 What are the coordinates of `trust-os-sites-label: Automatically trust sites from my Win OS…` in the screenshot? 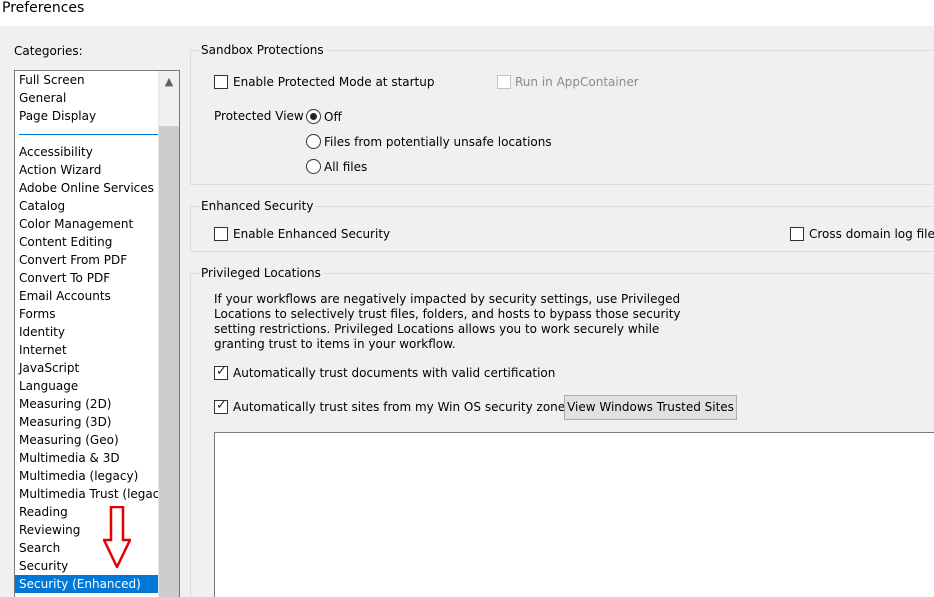 It's located at (402, 407).